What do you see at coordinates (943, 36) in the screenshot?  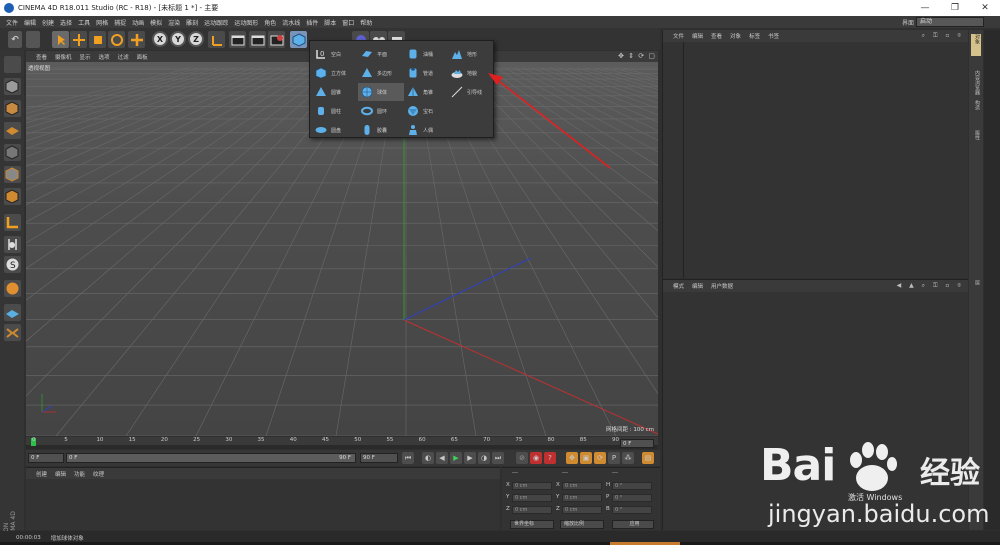 I see `object-manager-tools-icon: ⌕ ⚿ ▫ ⌾` at bounding box center [943, 36].